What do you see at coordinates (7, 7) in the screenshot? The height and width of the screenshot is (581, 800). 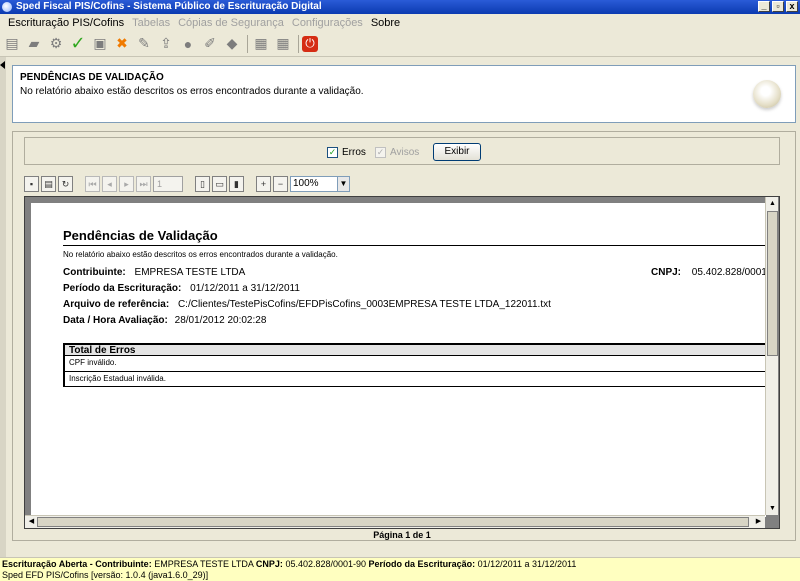 I see `app-icon` at bounding box center [7, 7].